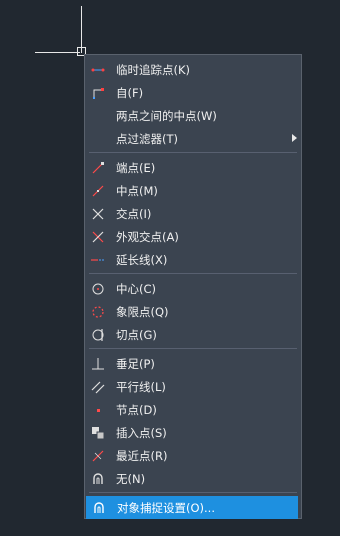  I want to click on menu-item-label: 垂足(P), so click(135, 363).